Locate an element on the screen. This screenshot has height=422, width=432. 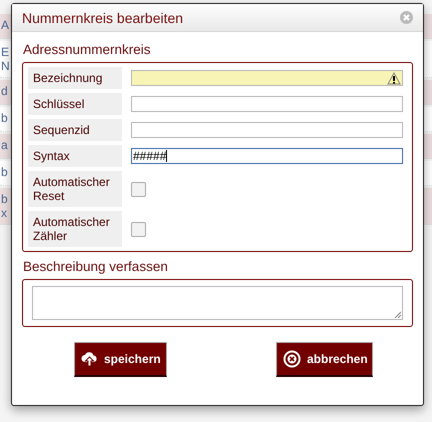
section-title: Adressnummernkreis is located at coordinates (87, 49).